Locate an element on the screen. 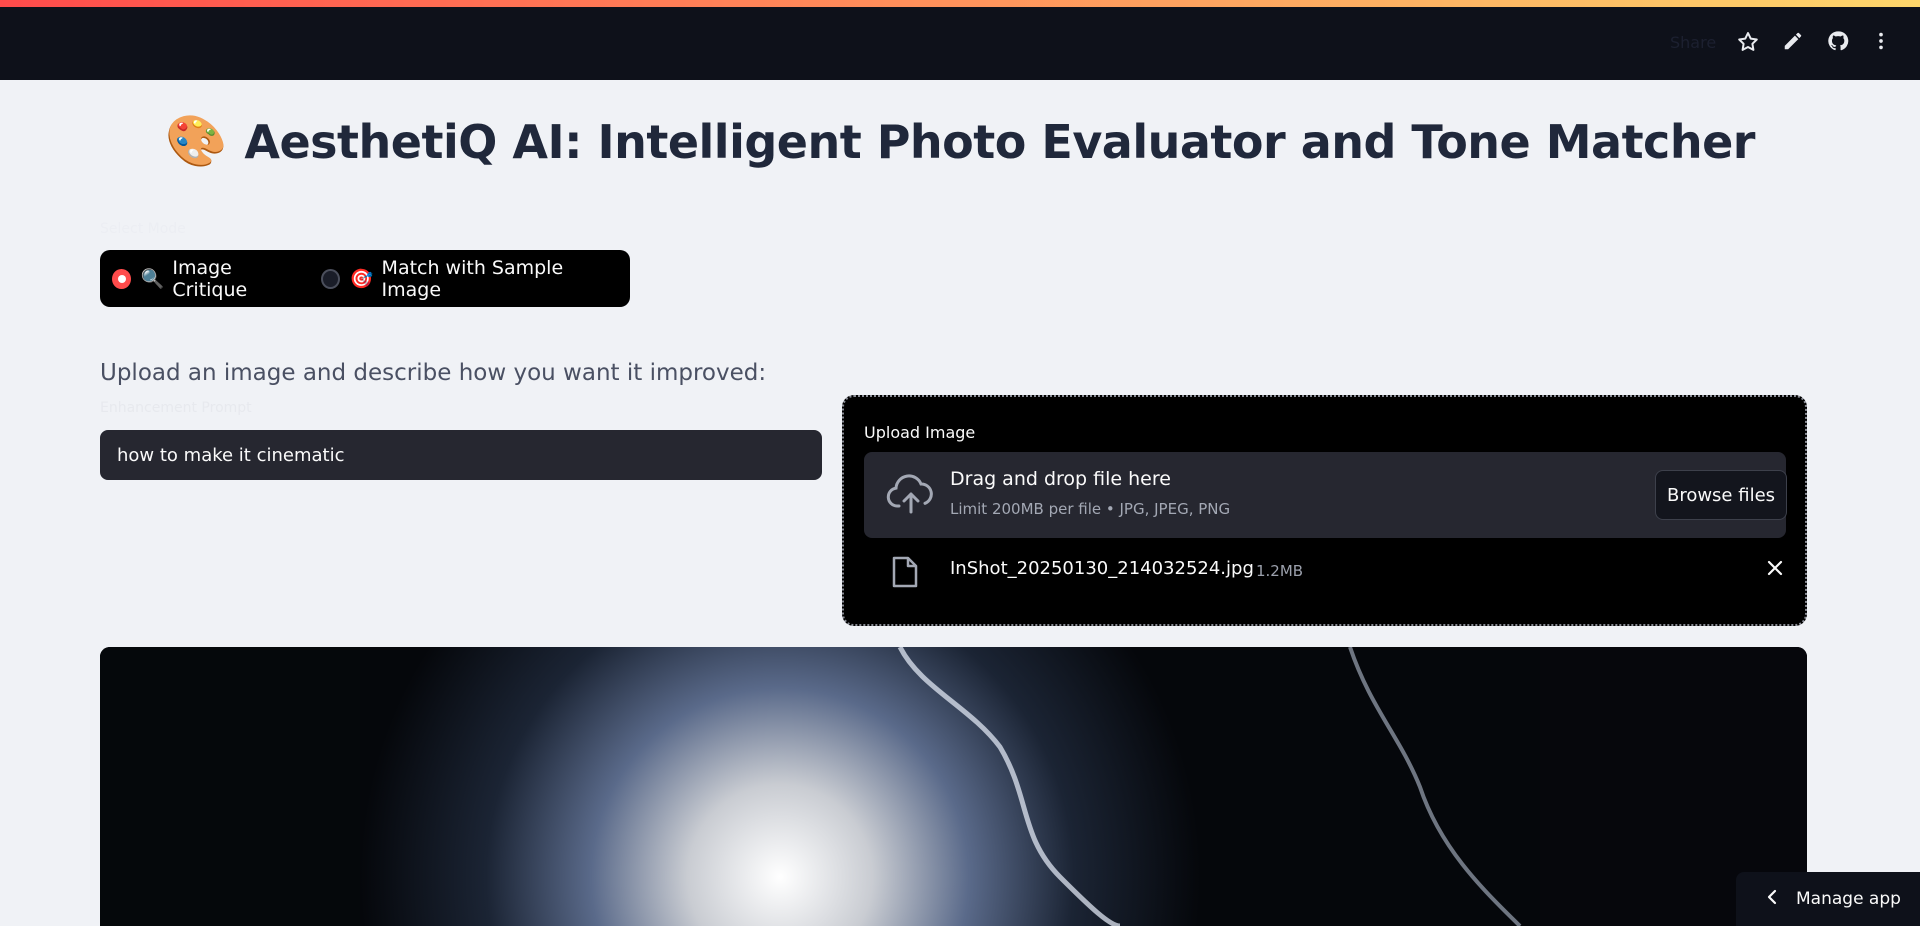 This screenshot has height=926, width=1920. top-decoration-bar is located at coordinates (960, 3).